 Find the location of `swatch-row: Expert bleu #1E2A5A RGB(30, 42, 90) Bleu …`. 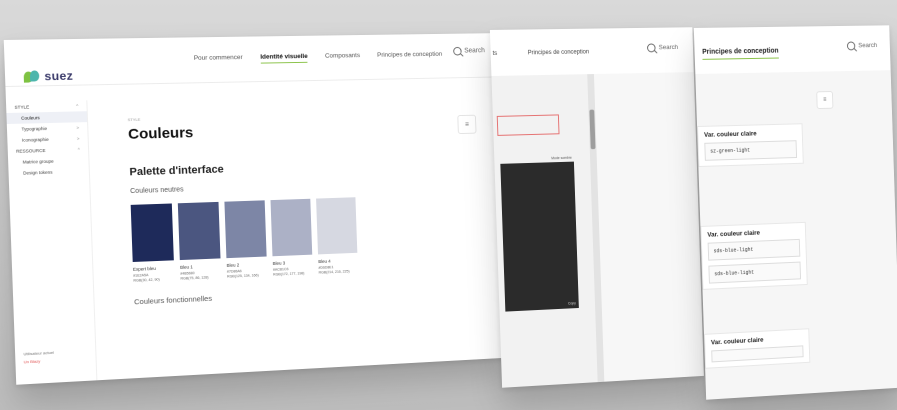

swatch-row: Expert bleu #1E2A5A RGB(30, 42, 90) Bleu … is located at coordinates (306, 238).